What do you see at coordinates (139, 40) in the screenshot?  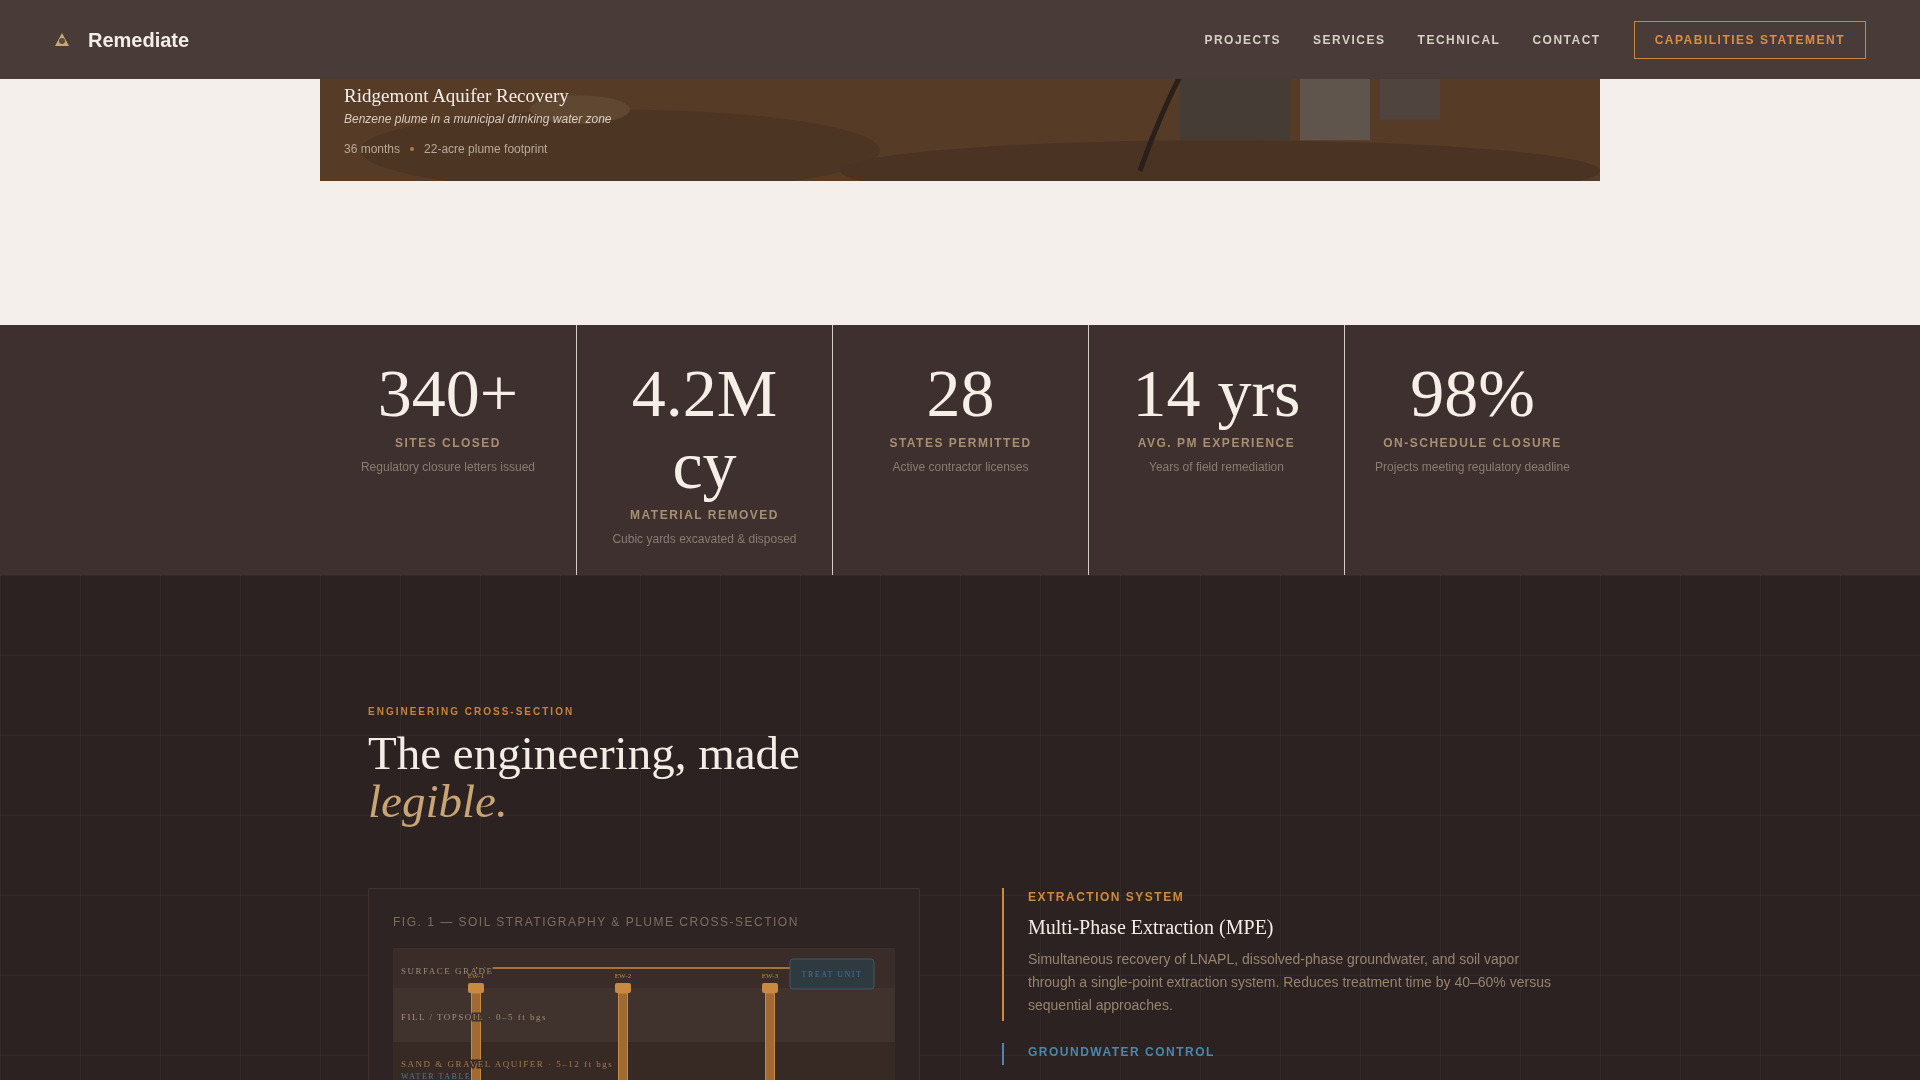 I see `brand-name: Remediate` at bounding box center [139, 40].